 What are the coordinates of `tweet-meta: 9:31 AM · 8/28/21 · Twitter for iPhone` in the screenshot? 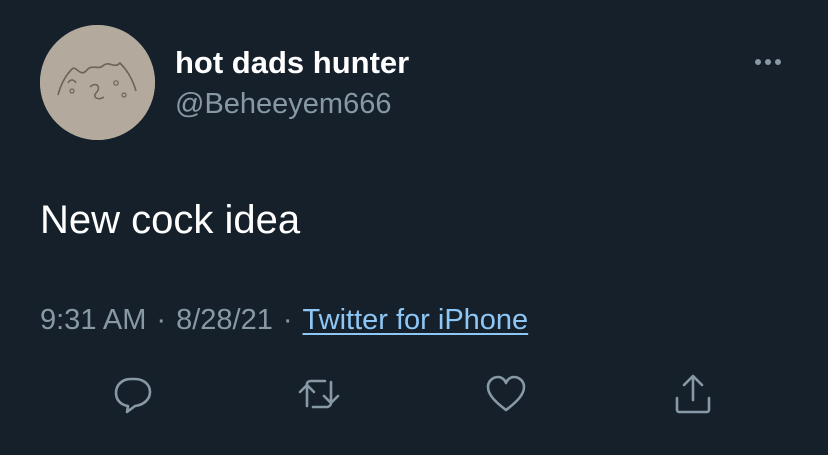 It's located at (284, 320).